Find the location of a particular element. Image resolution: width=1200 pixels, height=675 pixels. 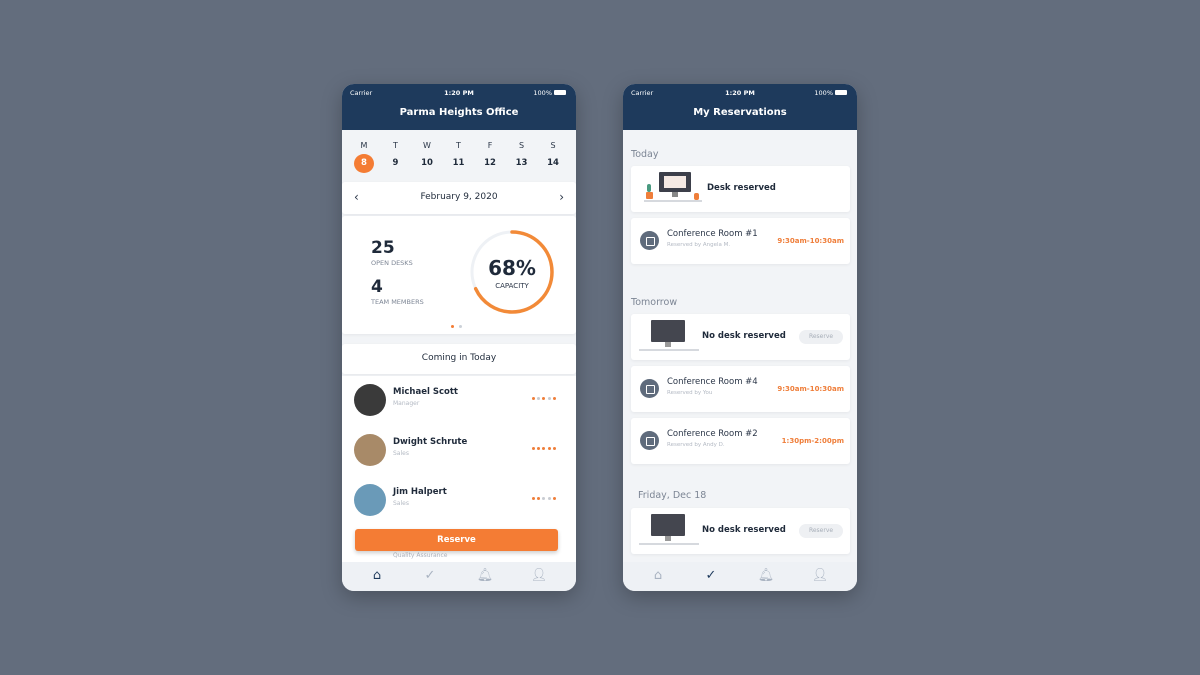

room-name: Conference Room #2 is located at coordinates (712, 434).